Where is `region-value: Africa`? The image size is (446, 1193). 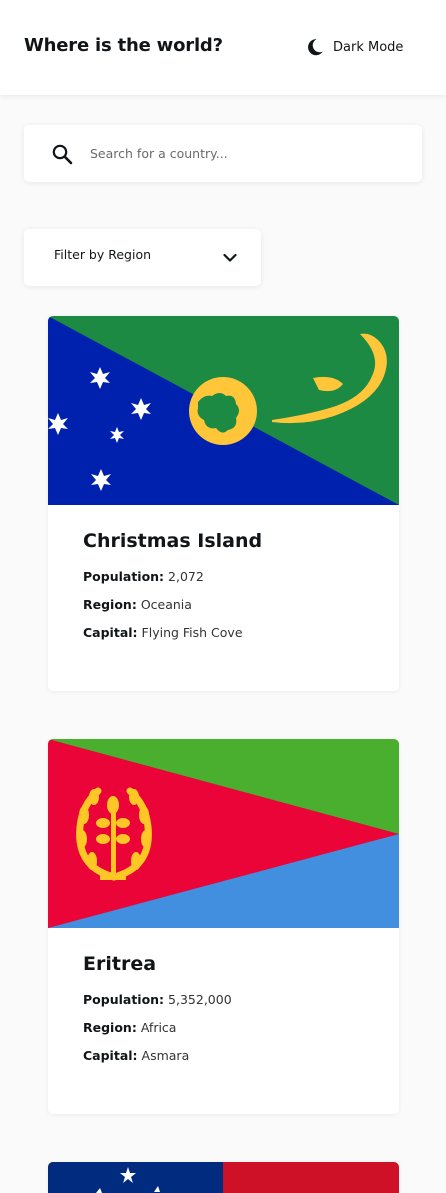 region-value: Africa is located at coordinates (158, 1027).